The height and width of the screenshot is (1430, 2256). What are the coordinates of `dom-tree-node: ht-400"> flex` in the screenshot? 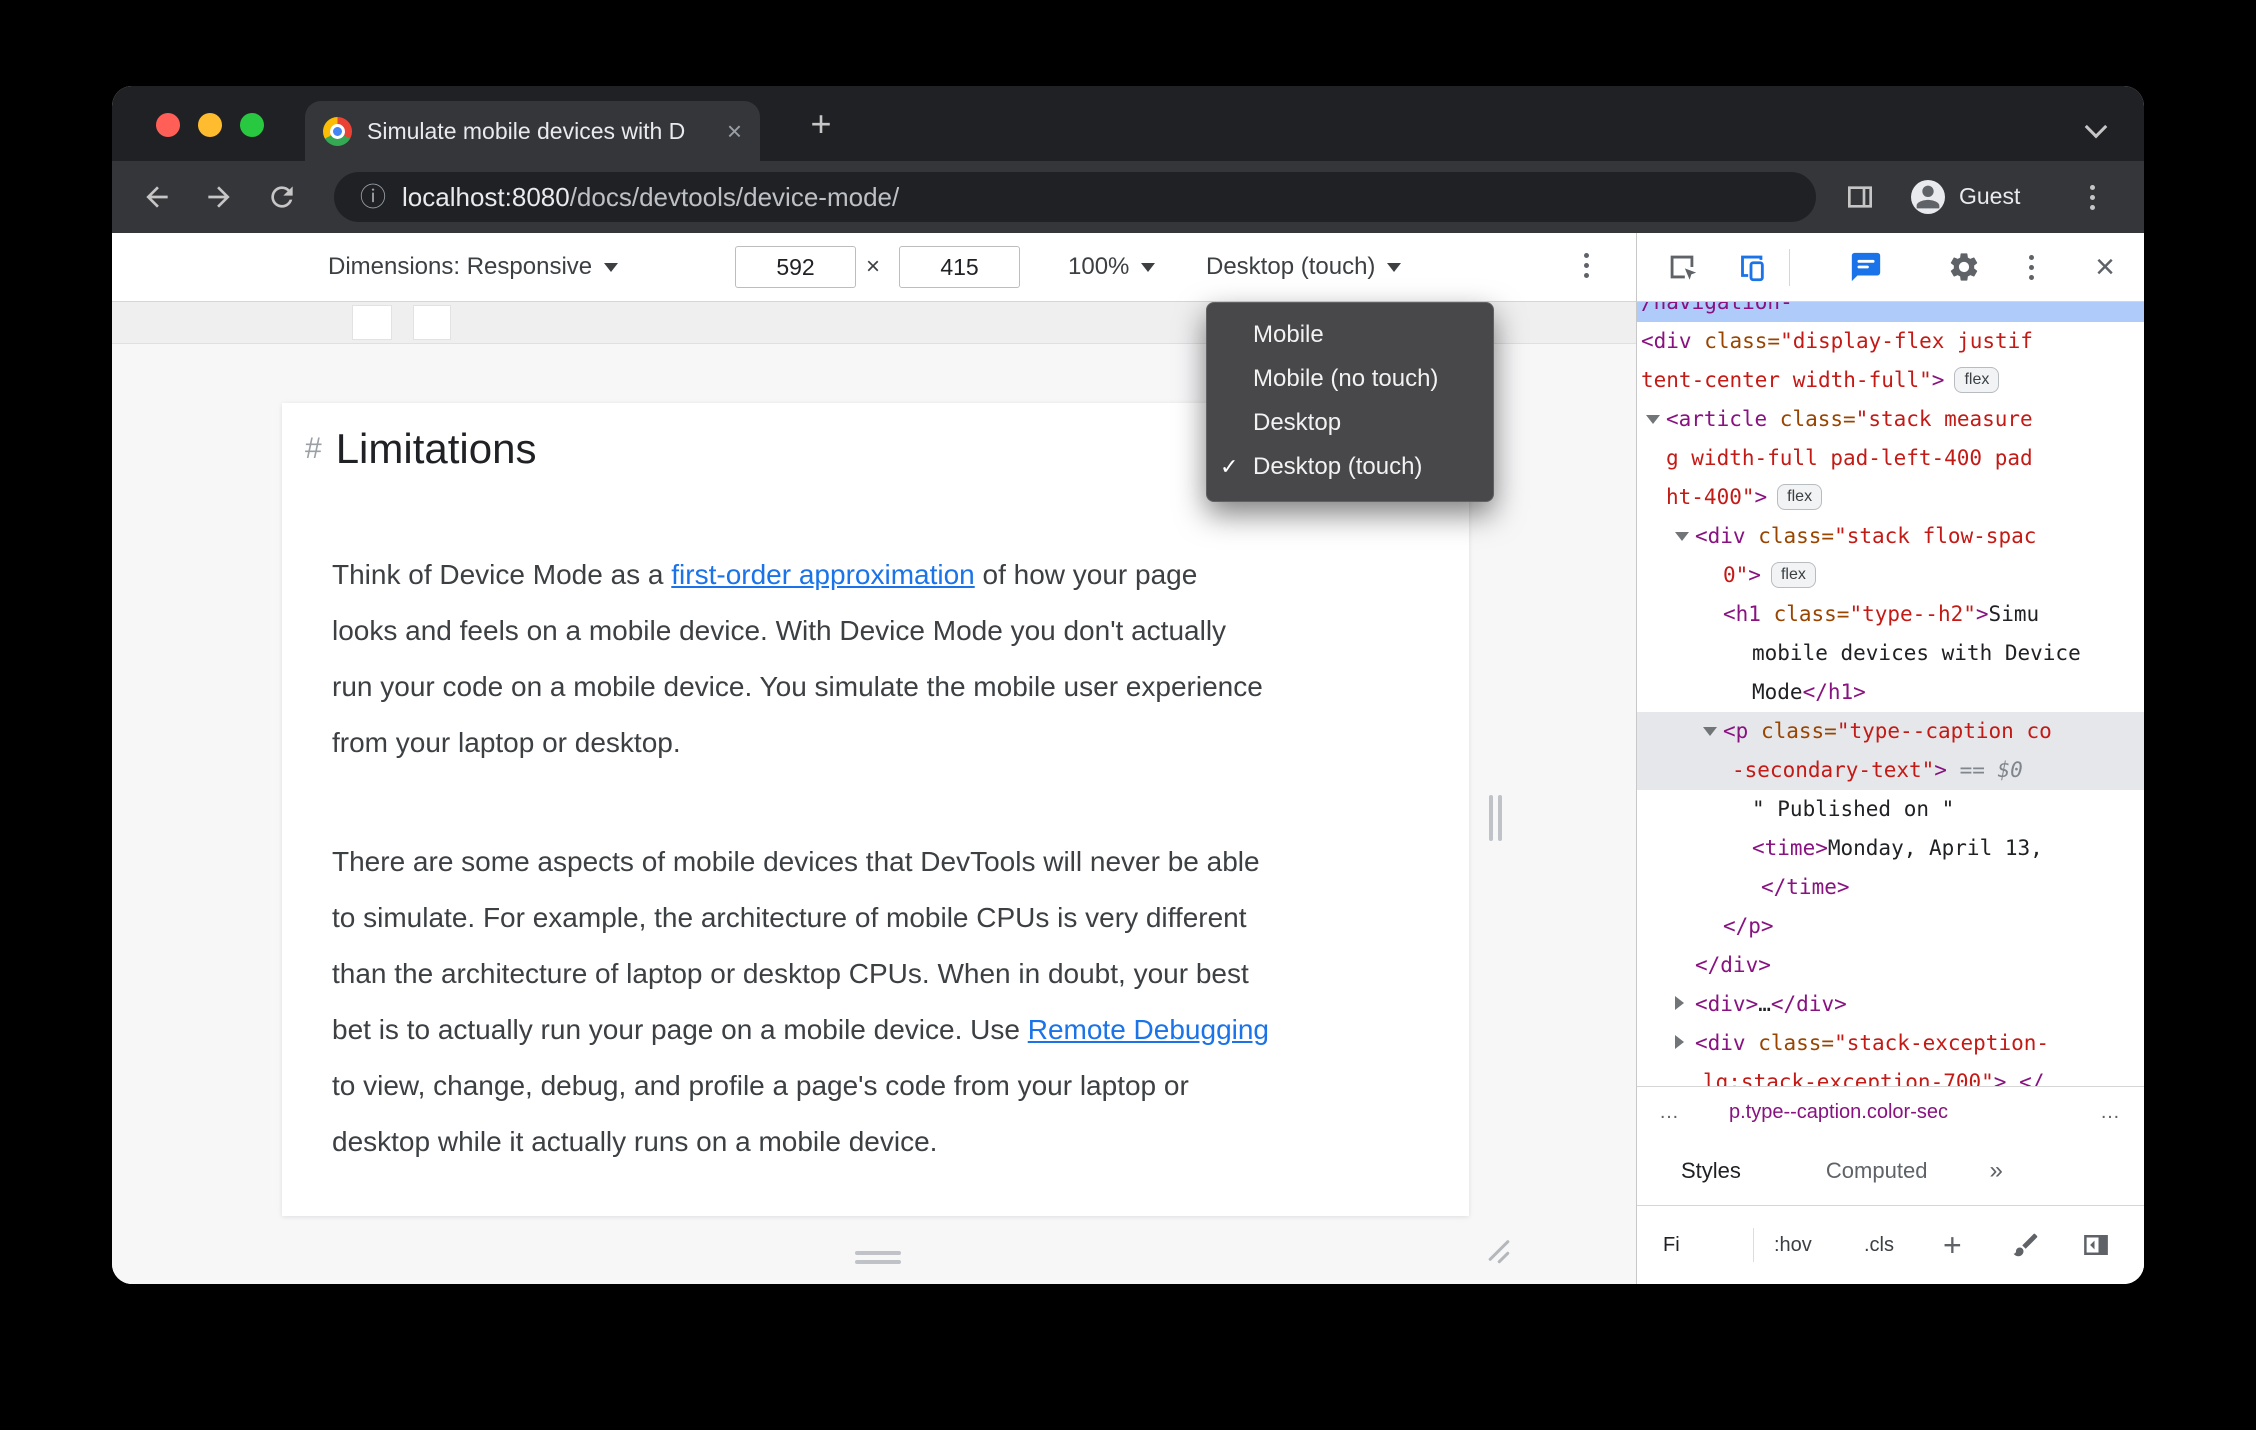 It's located at (1890, 497).